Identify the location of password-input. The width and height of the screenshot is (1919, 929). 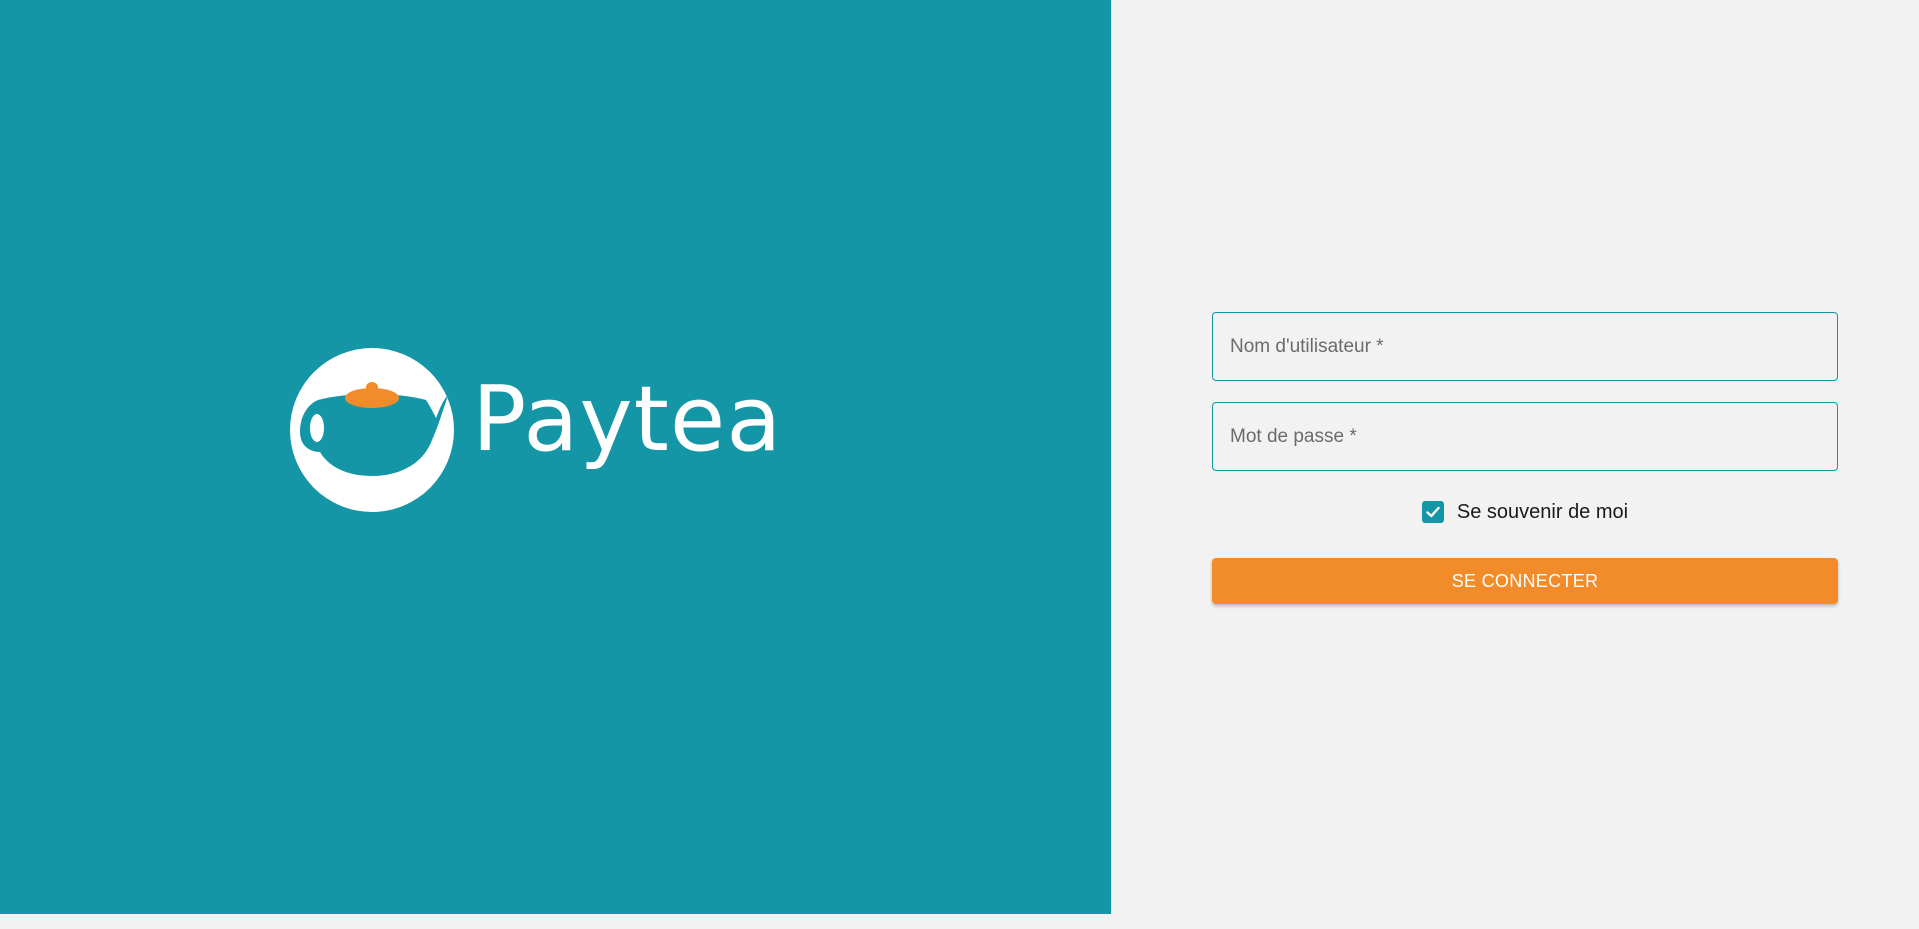
(1525, 436).